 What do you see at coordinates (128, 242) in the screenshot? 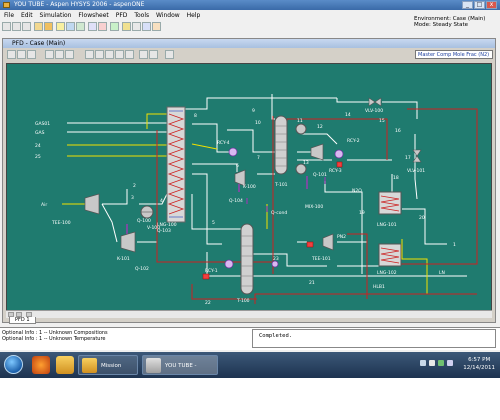
I see `k-101-compressor` at bounding box center [128, 242].